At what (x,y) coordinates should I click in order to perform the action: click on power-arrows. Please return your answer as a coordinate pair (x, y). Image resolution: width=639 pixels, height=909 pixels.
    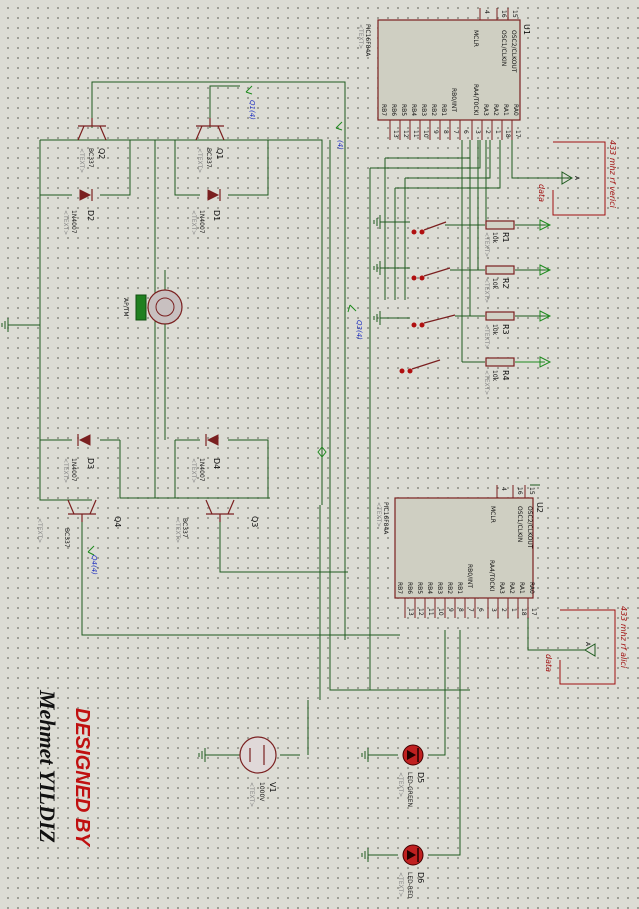
    Looking at the image, I should click on (533, 293).